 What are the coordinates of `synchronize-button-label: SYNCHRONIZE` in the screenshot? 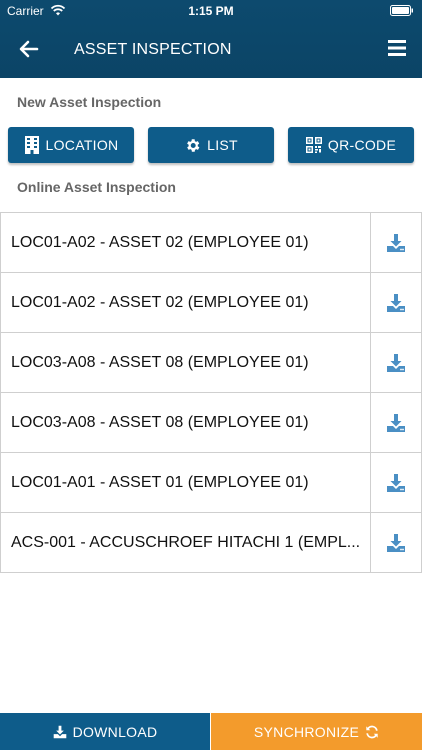 It's located at (306, 731).